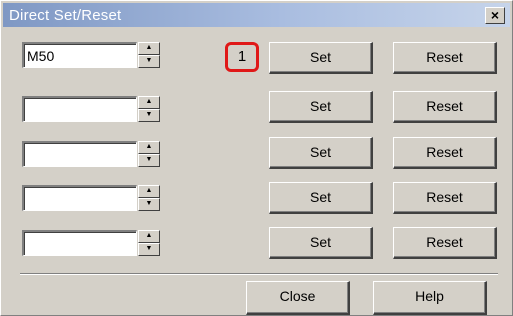 The image size is (513, 316). I want to click on reset-button-3: Reset, so click(445, 153).